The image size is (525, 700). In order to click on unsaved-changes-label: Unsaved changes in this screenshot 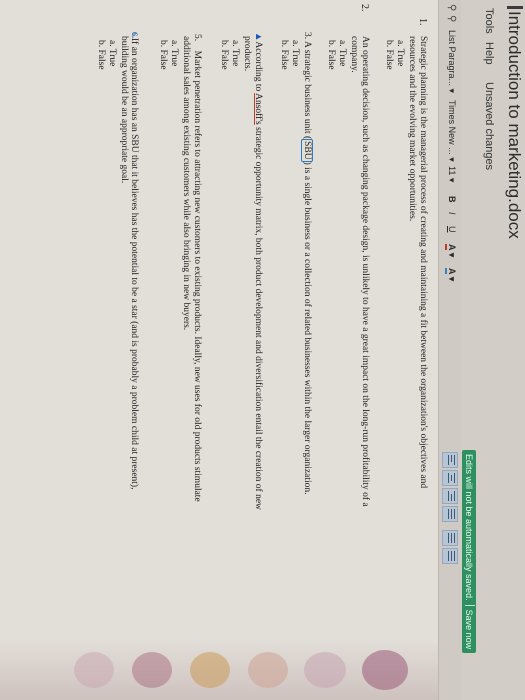, I will do `click(489, 126)`.